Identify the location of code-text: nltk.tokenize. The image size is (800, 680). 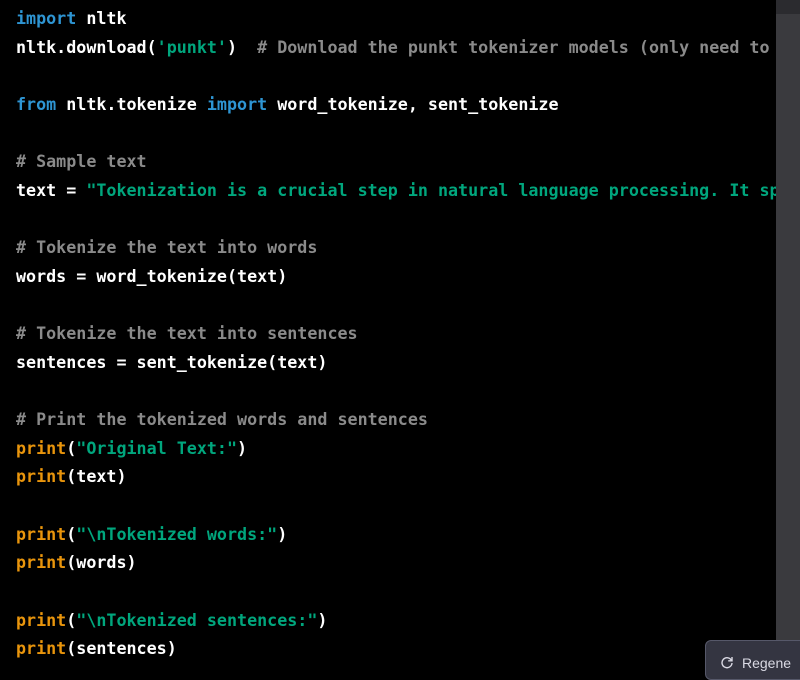
(131, 104).